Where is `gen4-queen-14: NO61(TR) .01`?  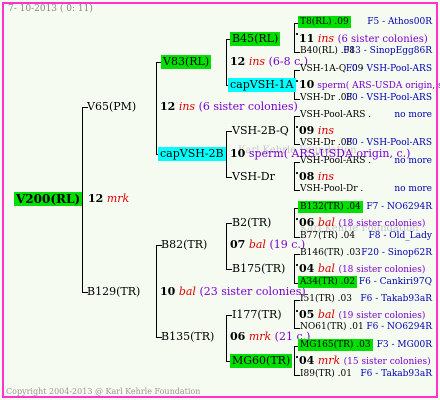 gen4-queen-14: NO61(TR) .01 is located at coordinates (332, 327).